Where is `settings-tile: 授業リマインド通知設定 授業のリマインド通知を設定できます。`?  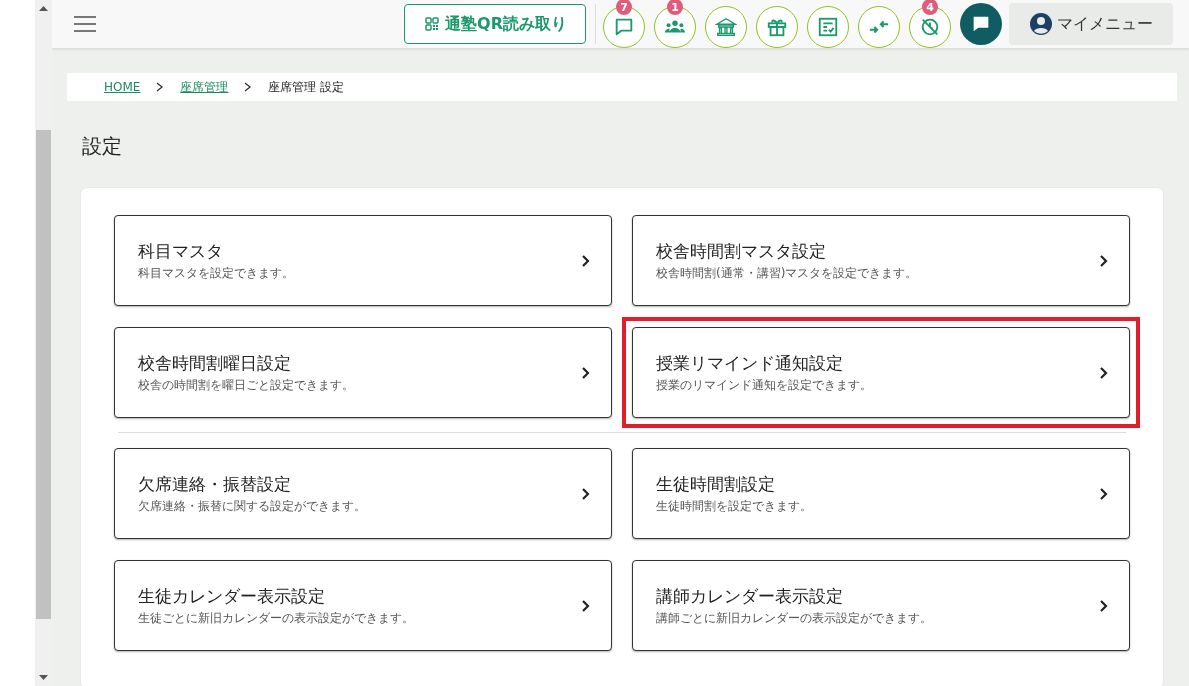 settings-tile: 授業リマインド通知設定 授業のリマインド通知を設定できます。 is located at coordinates (881, 372).